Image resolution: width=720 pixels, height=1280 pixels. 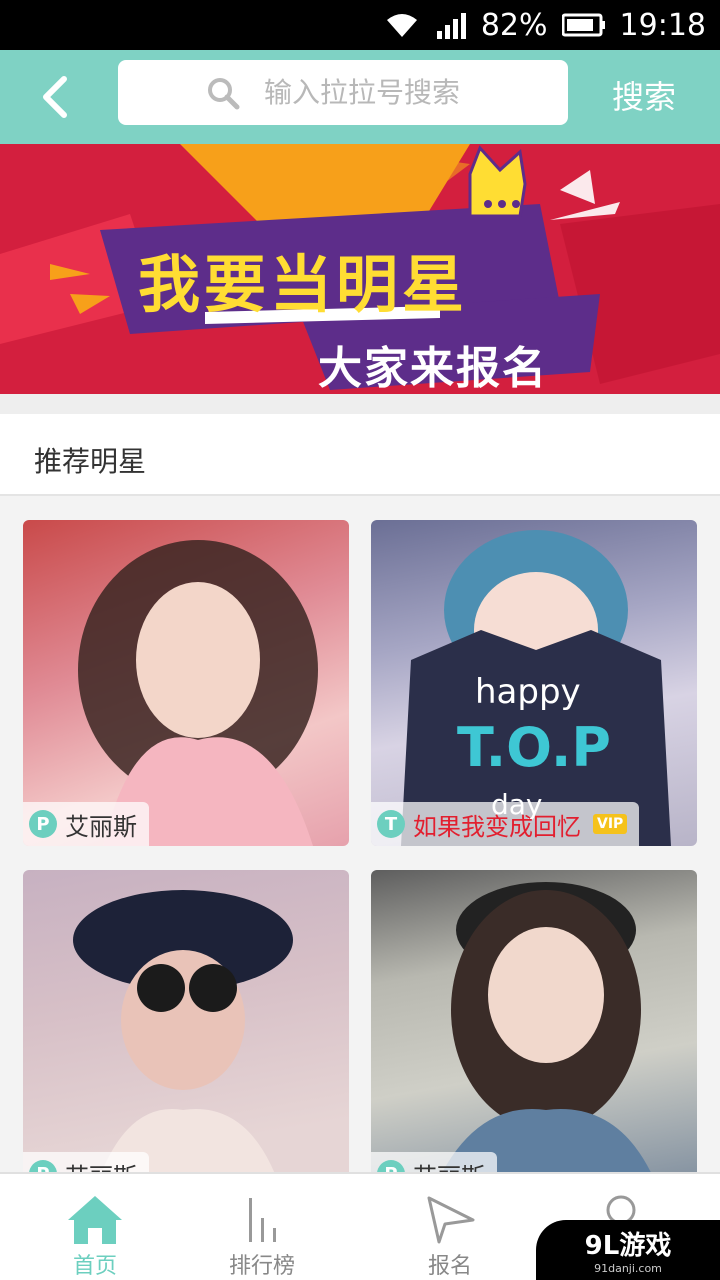 What do you see at coordinates (662, 25) in the screenshot?
I see `clock: 19:18` at bounding box center [662, 25].